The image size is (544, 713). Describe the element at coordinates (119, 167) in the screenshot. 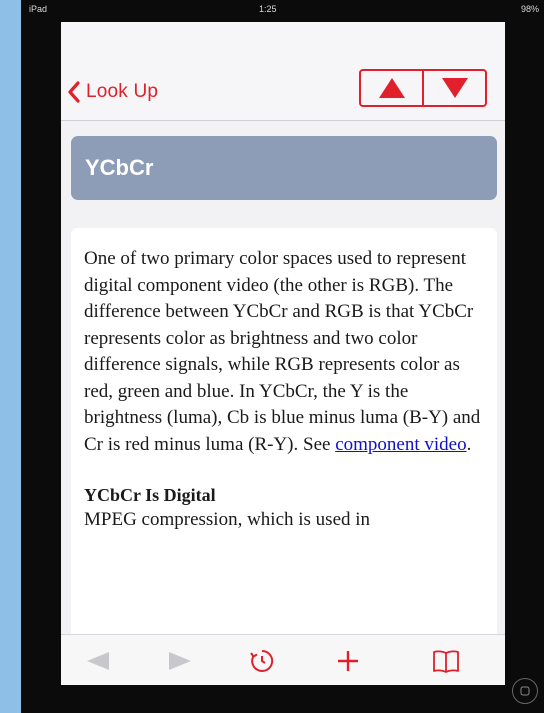

I see `entry-title: YCbCr` at that location.